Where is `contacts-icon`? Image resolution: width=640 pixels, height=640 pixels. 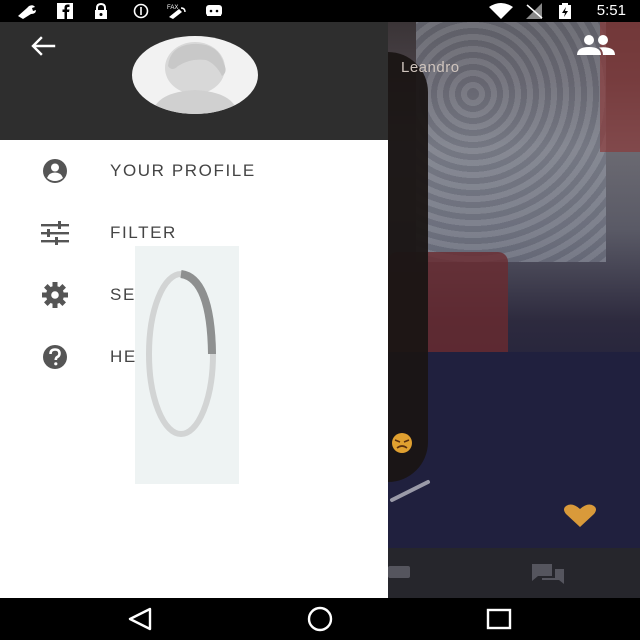
contacts-icon is located at coordinates (596, 45).